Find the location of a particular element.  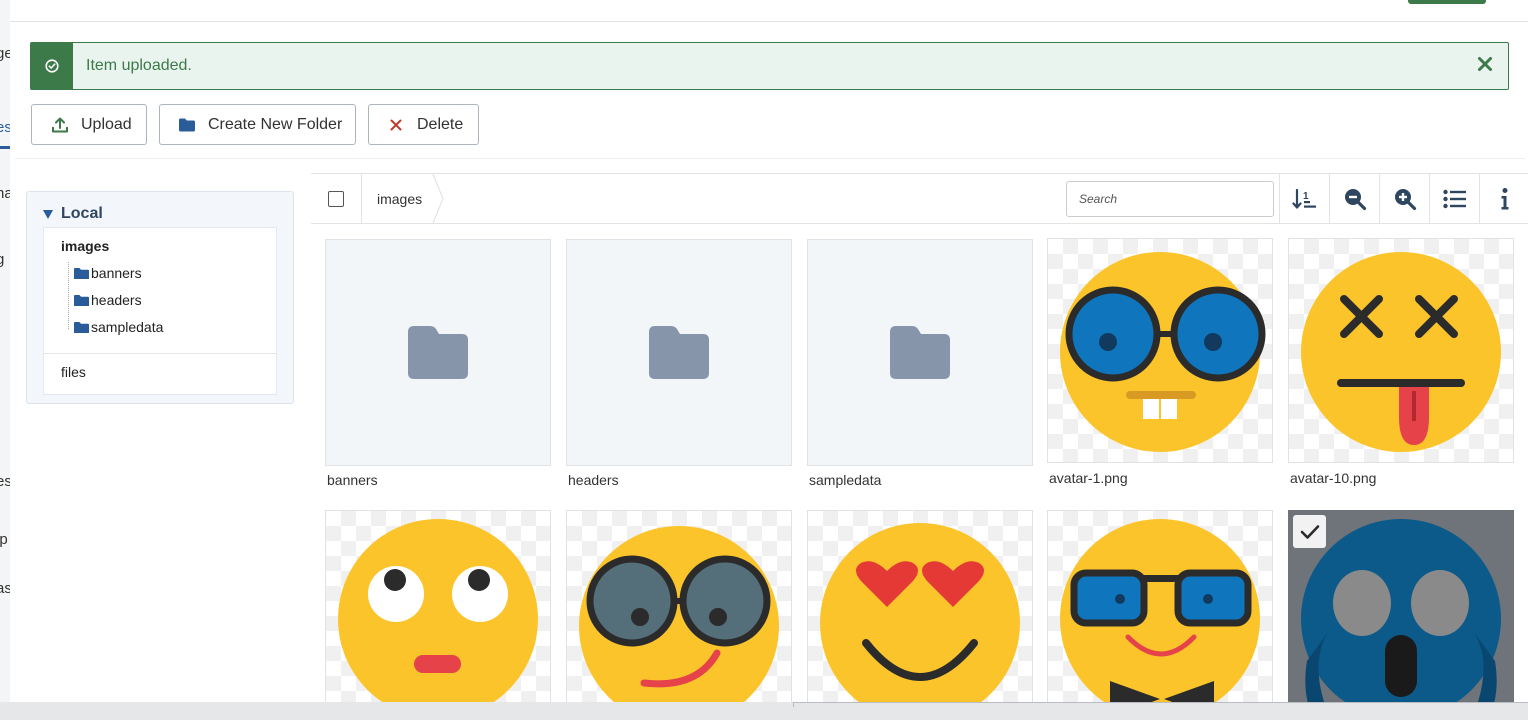

background-text: ip is located at coordinates (4, 539).